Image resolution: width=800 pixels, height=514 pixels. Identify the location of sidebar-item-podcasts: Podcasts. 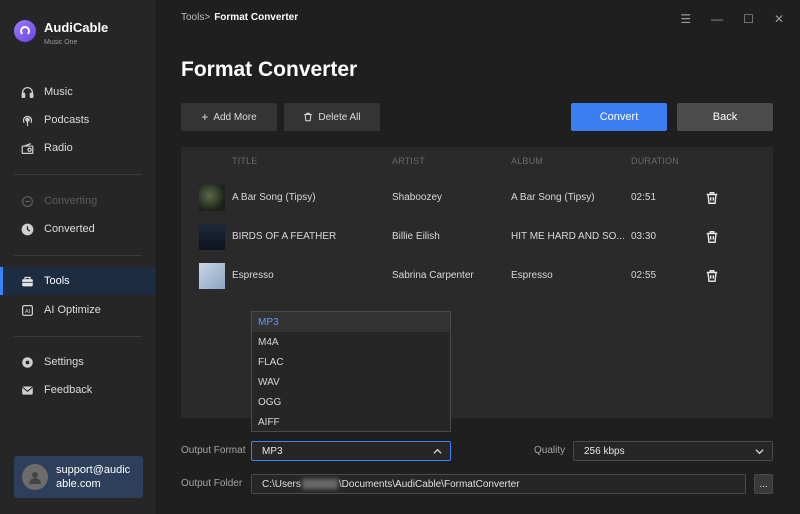
(78, 120).